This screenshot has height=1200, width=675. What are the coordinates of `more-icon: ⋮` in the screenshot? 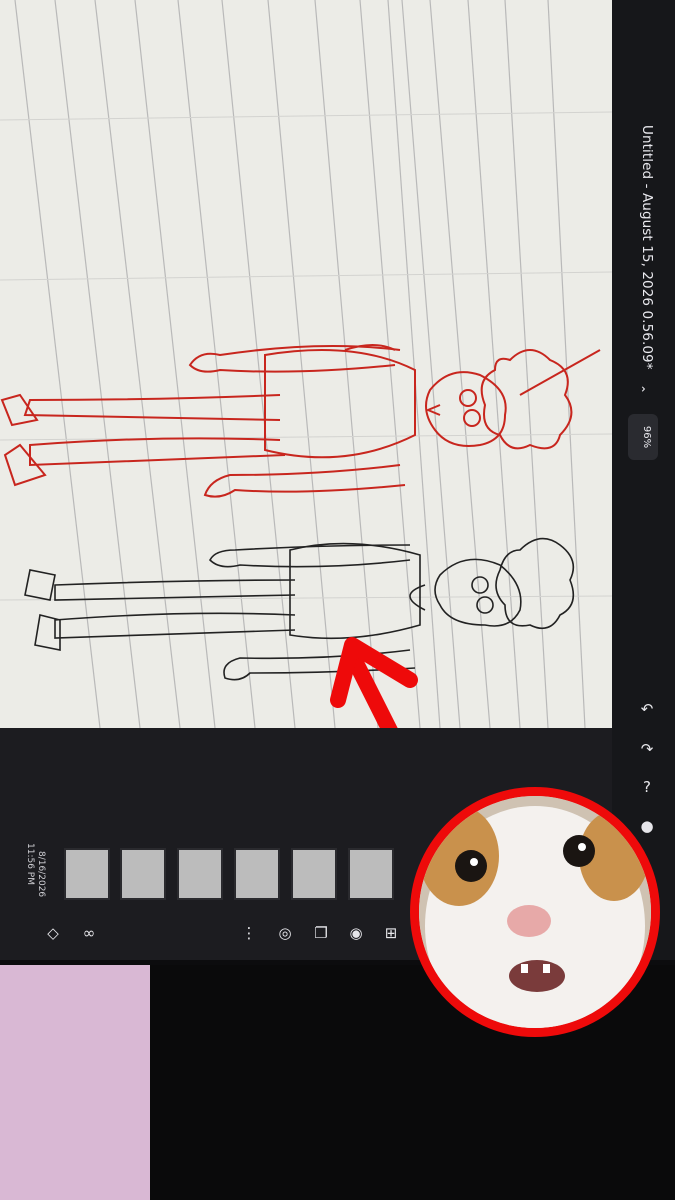 It's located at (249, 933).